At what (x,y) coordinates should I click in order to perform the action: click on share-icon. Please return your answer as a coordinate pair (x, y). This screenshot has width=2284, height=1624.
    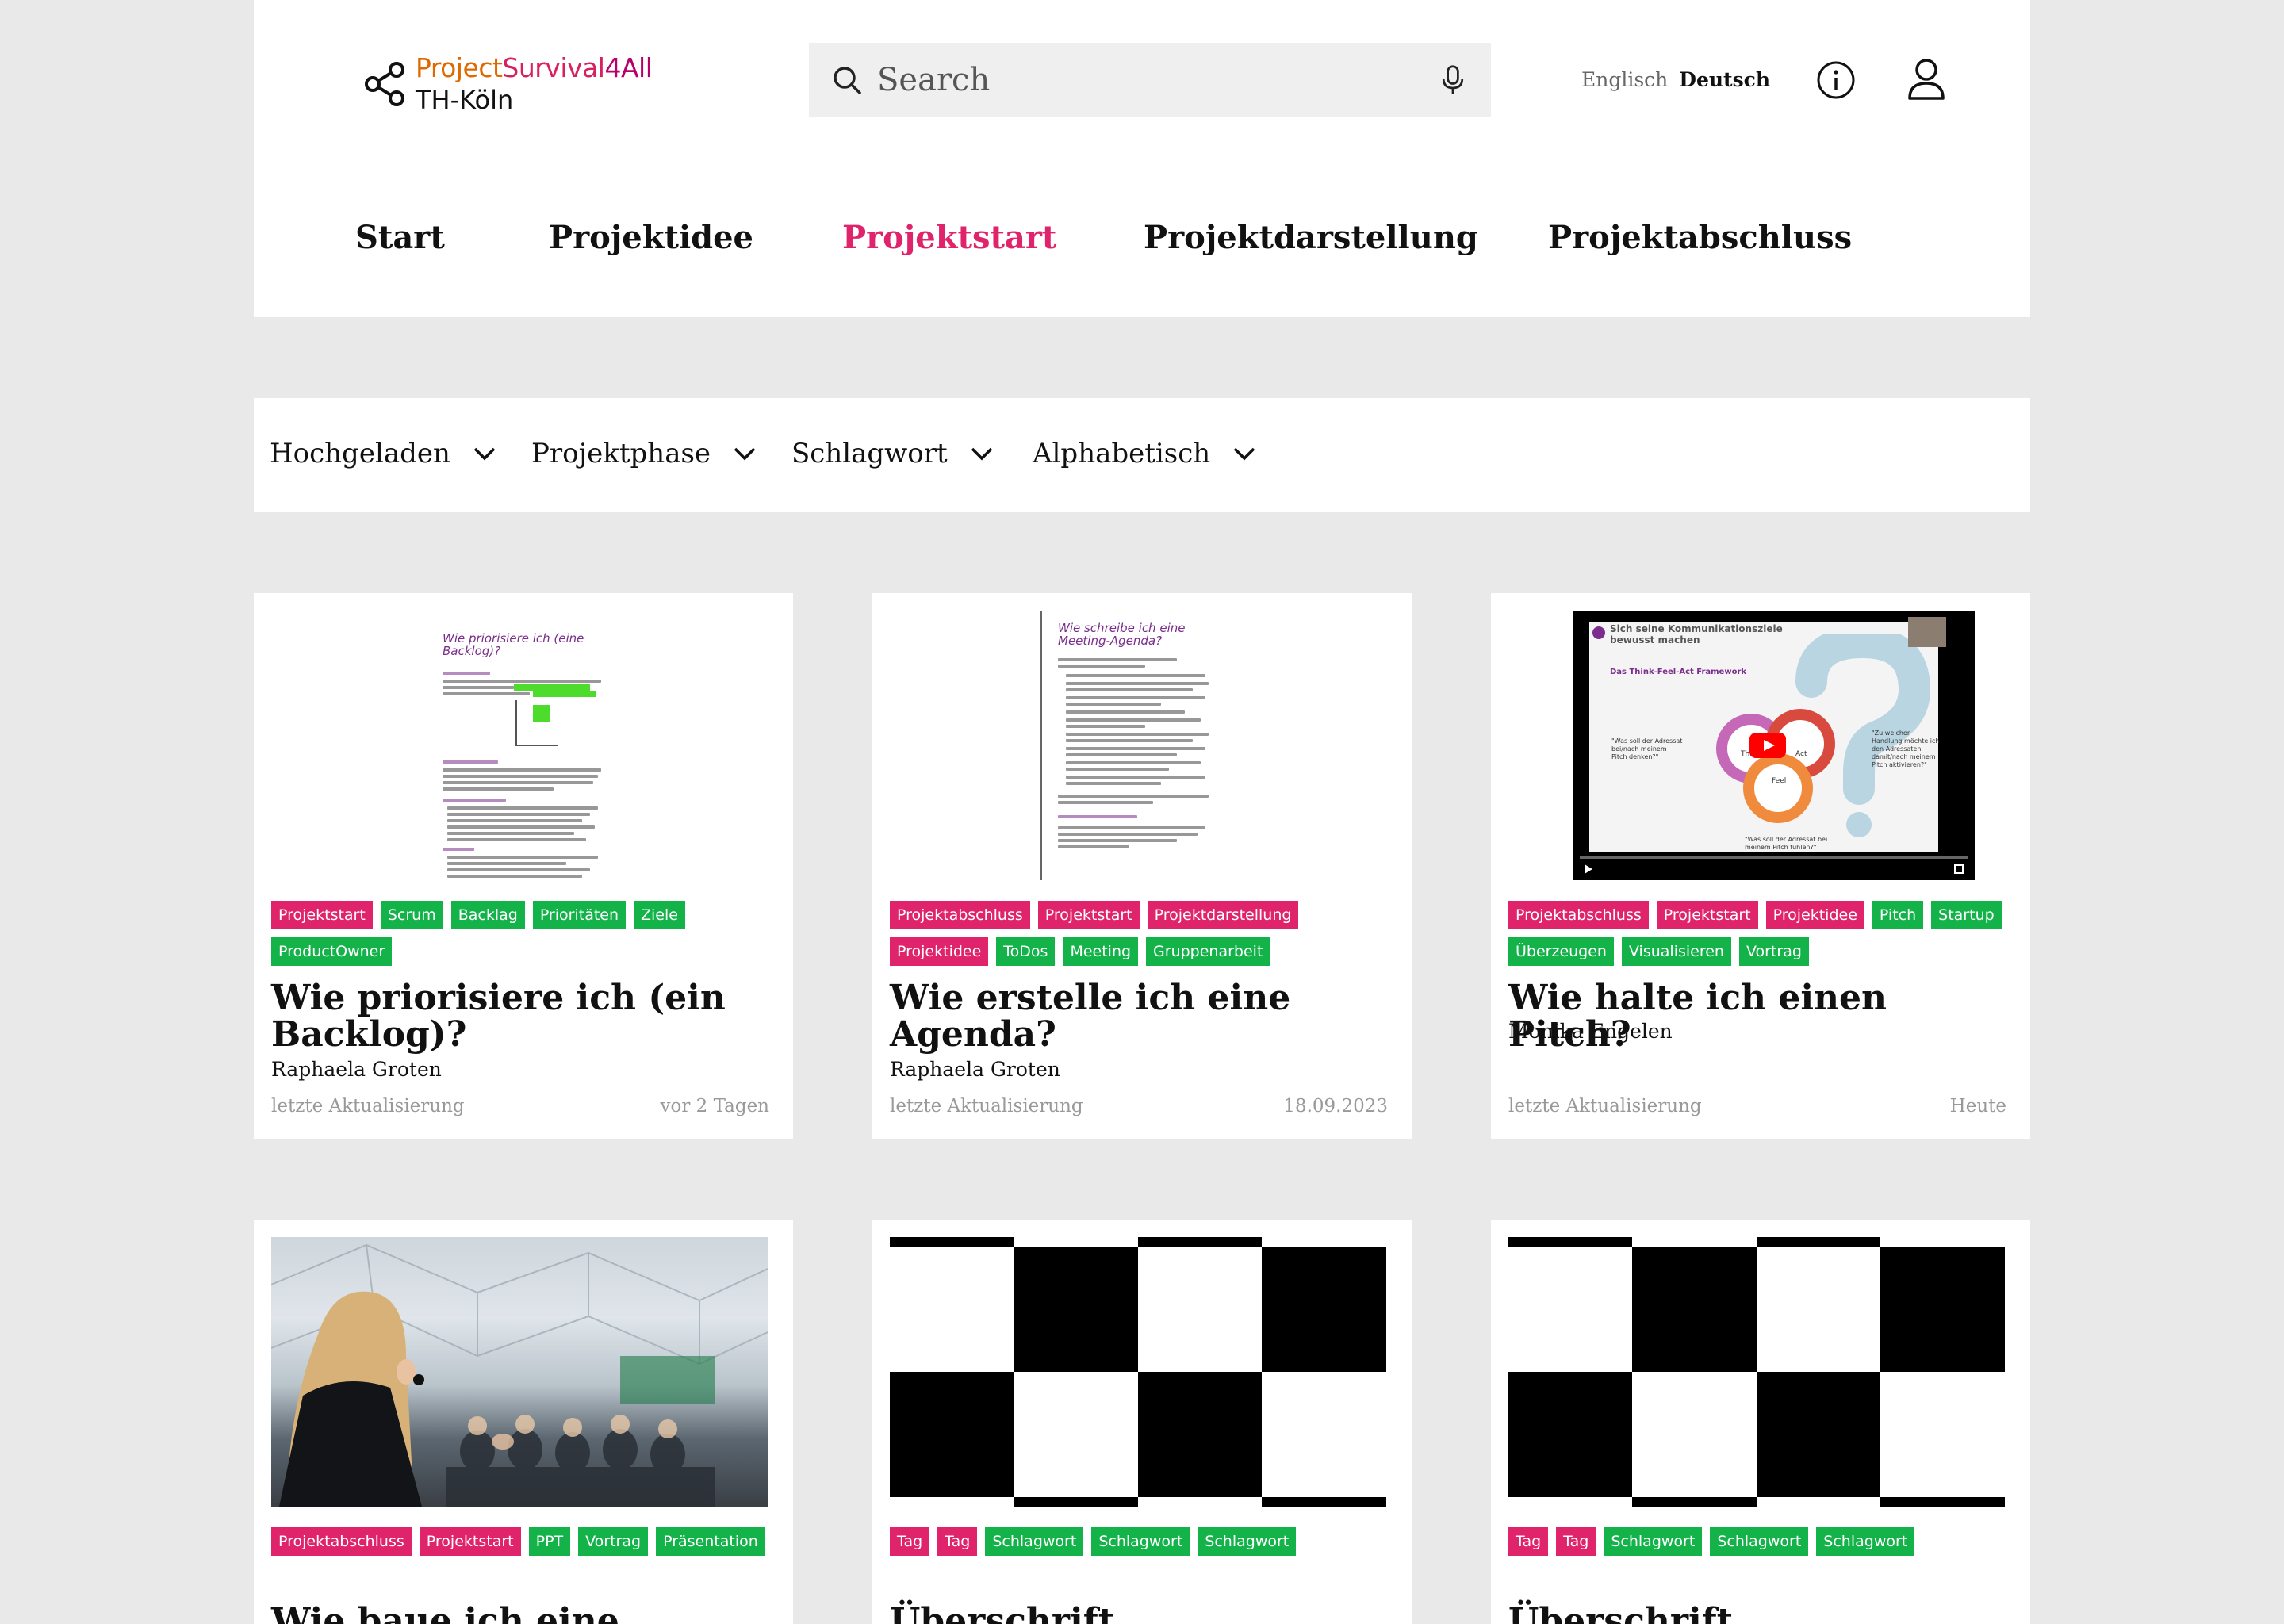
    Looking at the image, I should click on (384, 84).